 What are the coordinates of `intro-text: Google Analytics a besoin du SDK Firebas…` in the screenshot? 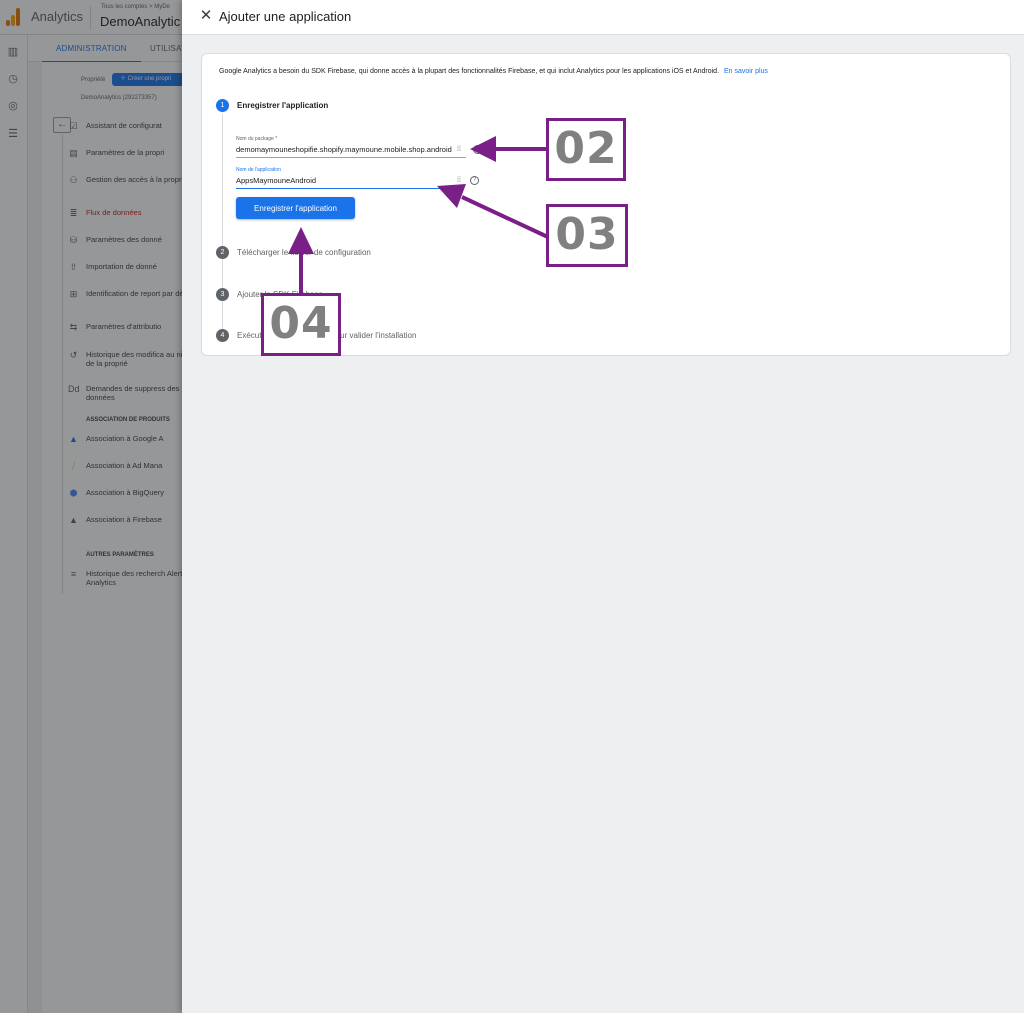 It's located at (493, 71).